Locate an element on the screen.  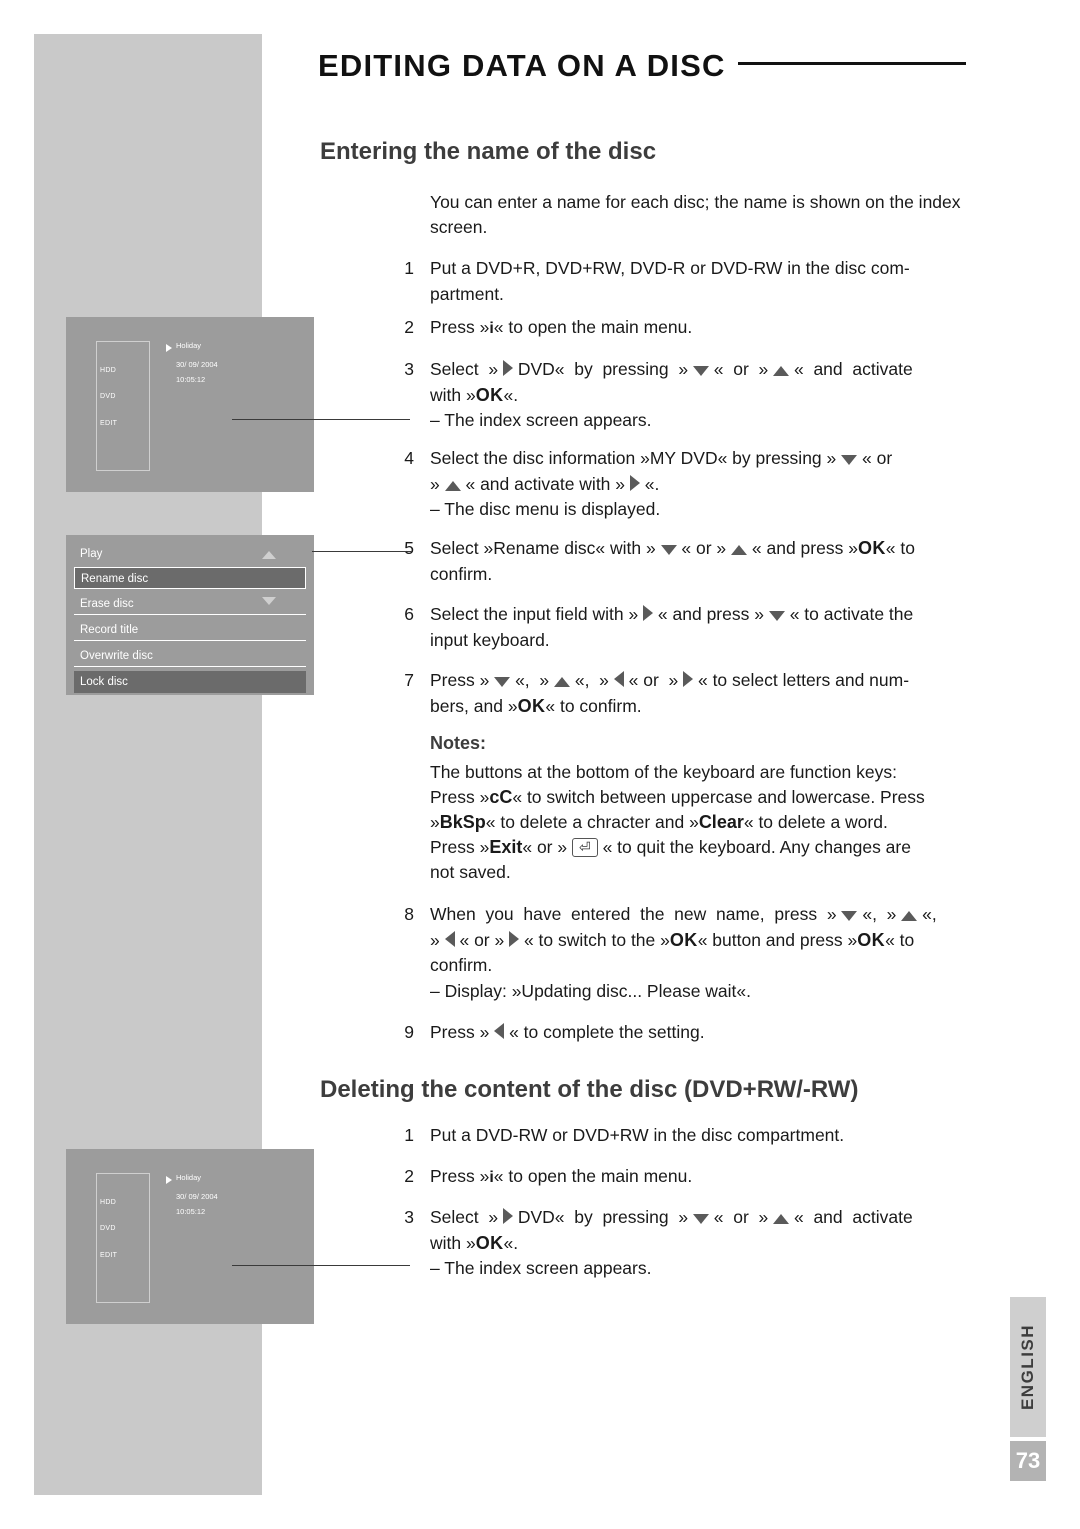
step-text: Press » « to complete the setting. is located at coordinates (567, 1032).